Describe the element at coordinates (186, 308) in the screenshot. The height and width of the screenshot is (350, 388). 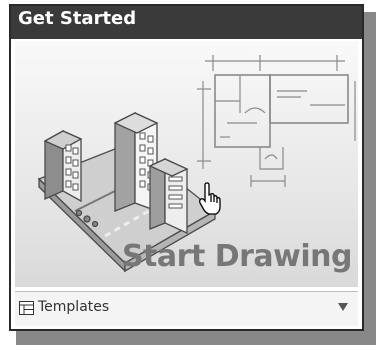
I see `templates-dropdown: Templates` at that location.